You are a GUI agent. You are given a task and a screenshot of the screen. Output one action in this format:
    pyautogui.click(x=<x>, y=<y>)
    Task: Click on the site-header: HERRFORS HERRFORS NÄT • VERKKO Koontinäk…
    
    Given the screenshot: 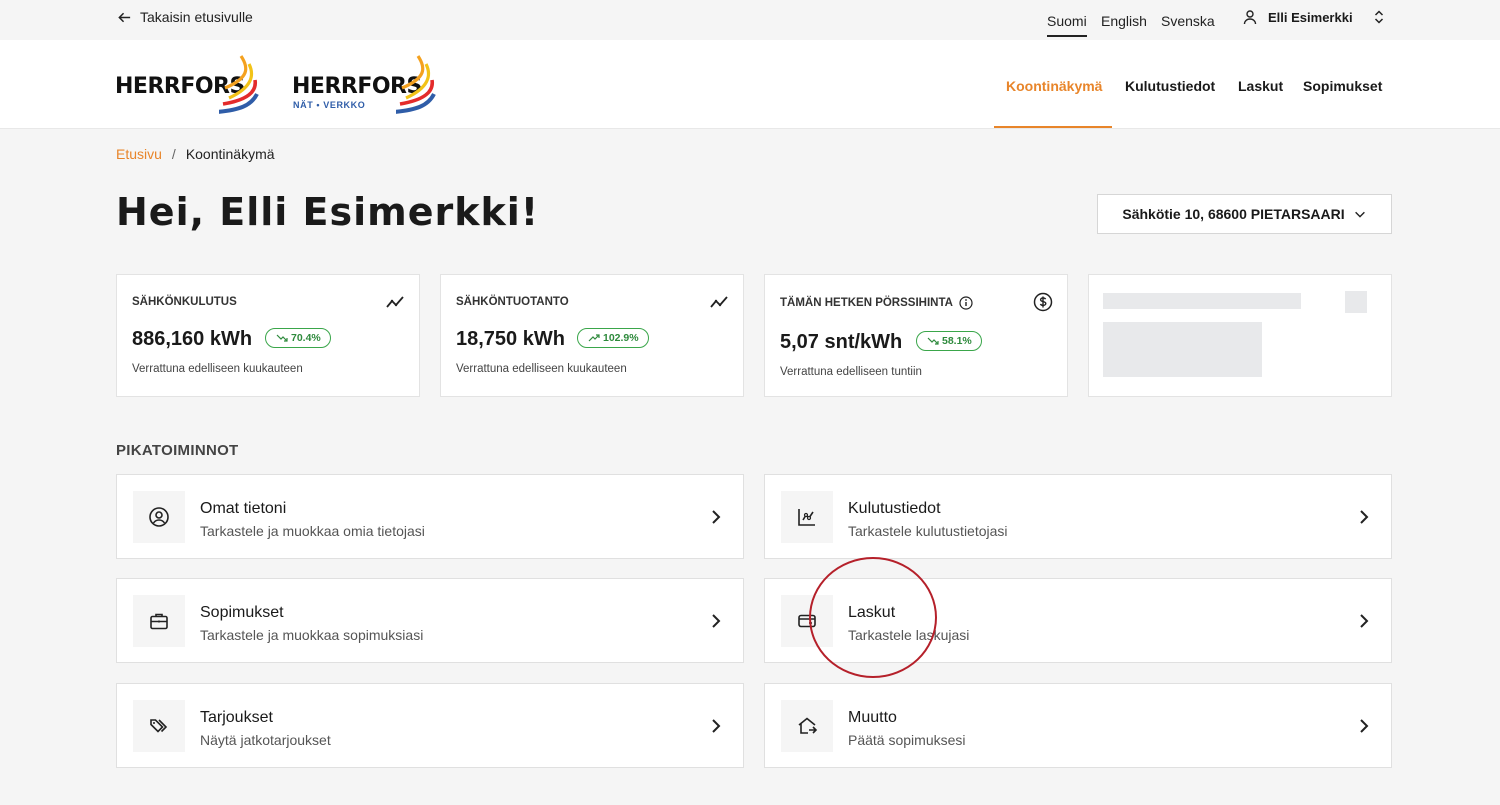 What is the action you would take?
    pyautogui.click(x=750, y=84)
    